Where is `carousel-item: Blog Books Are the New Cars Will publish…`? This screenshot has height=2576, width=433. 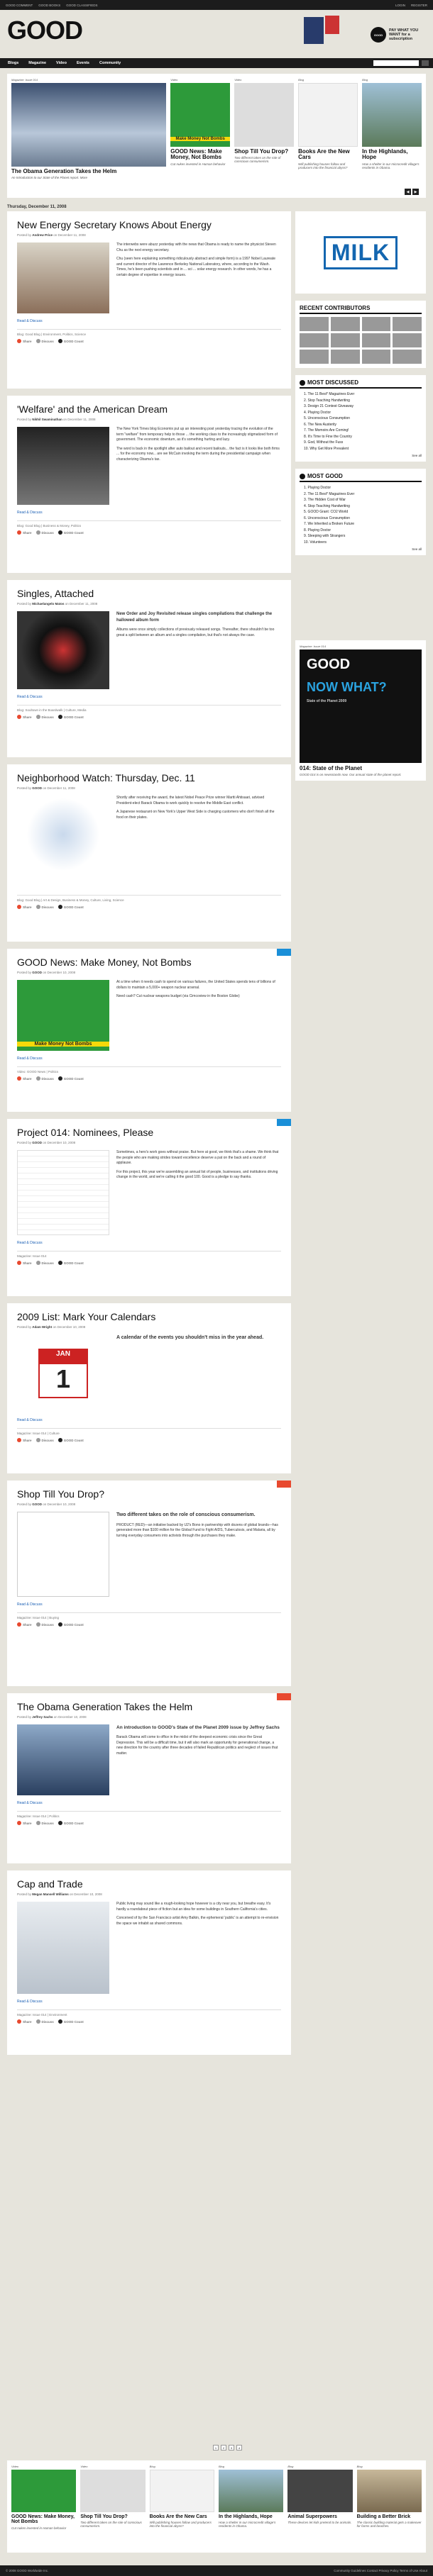 carousel-item: Blog Books Are the New Cars Will publish… is located at coordinates (181, 2506).